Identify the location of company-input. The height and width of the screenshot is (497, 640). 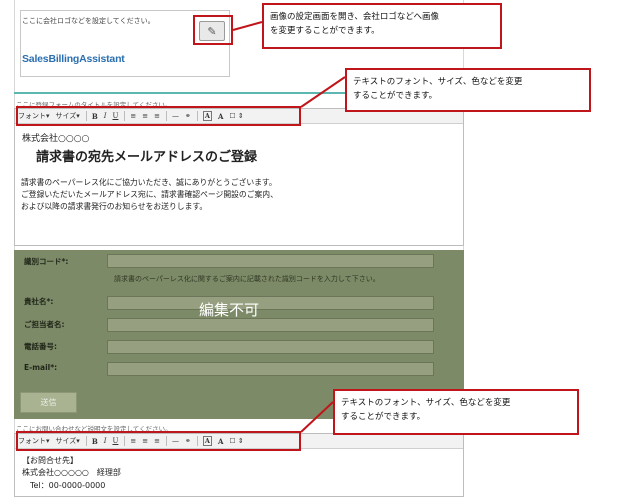
(270, 303).